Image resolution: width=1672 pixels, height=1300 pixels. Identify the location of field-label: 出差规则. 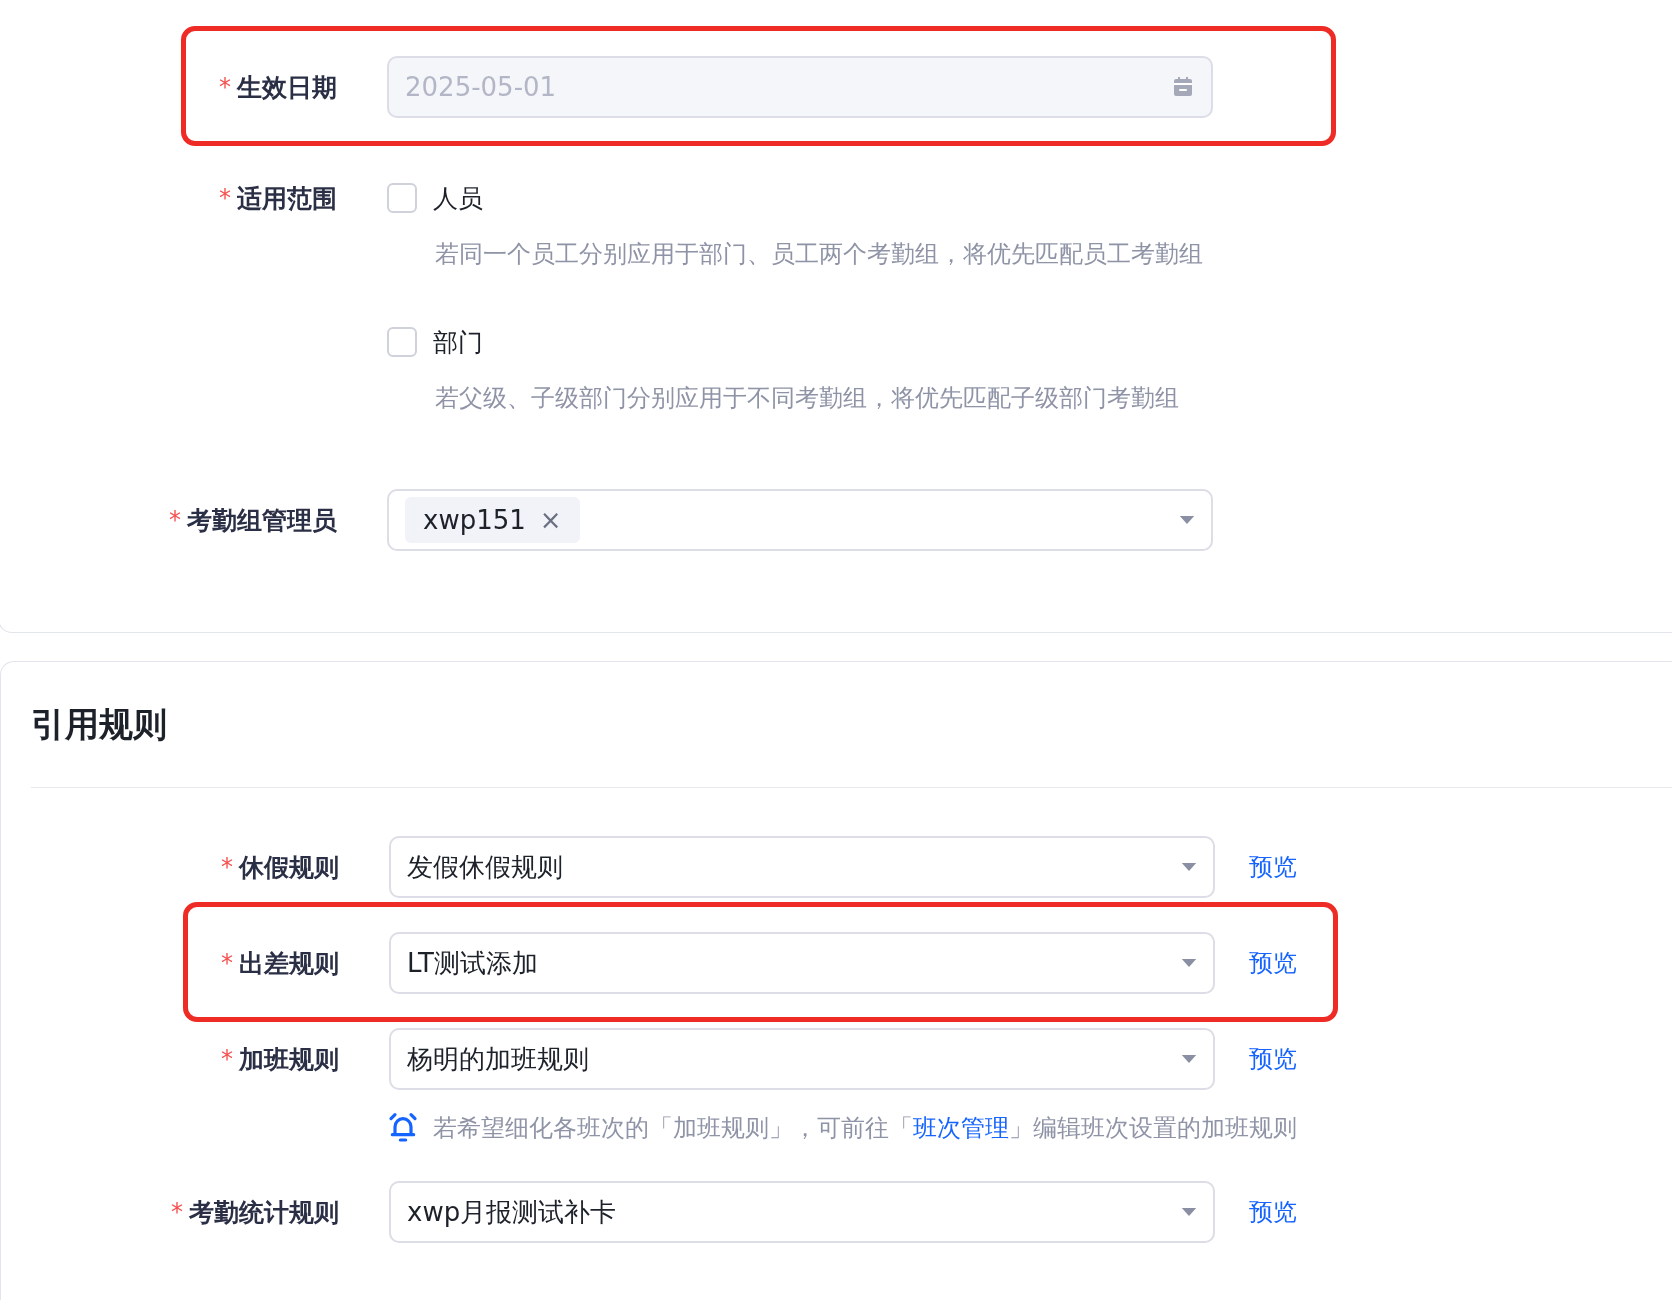
(289, 963).